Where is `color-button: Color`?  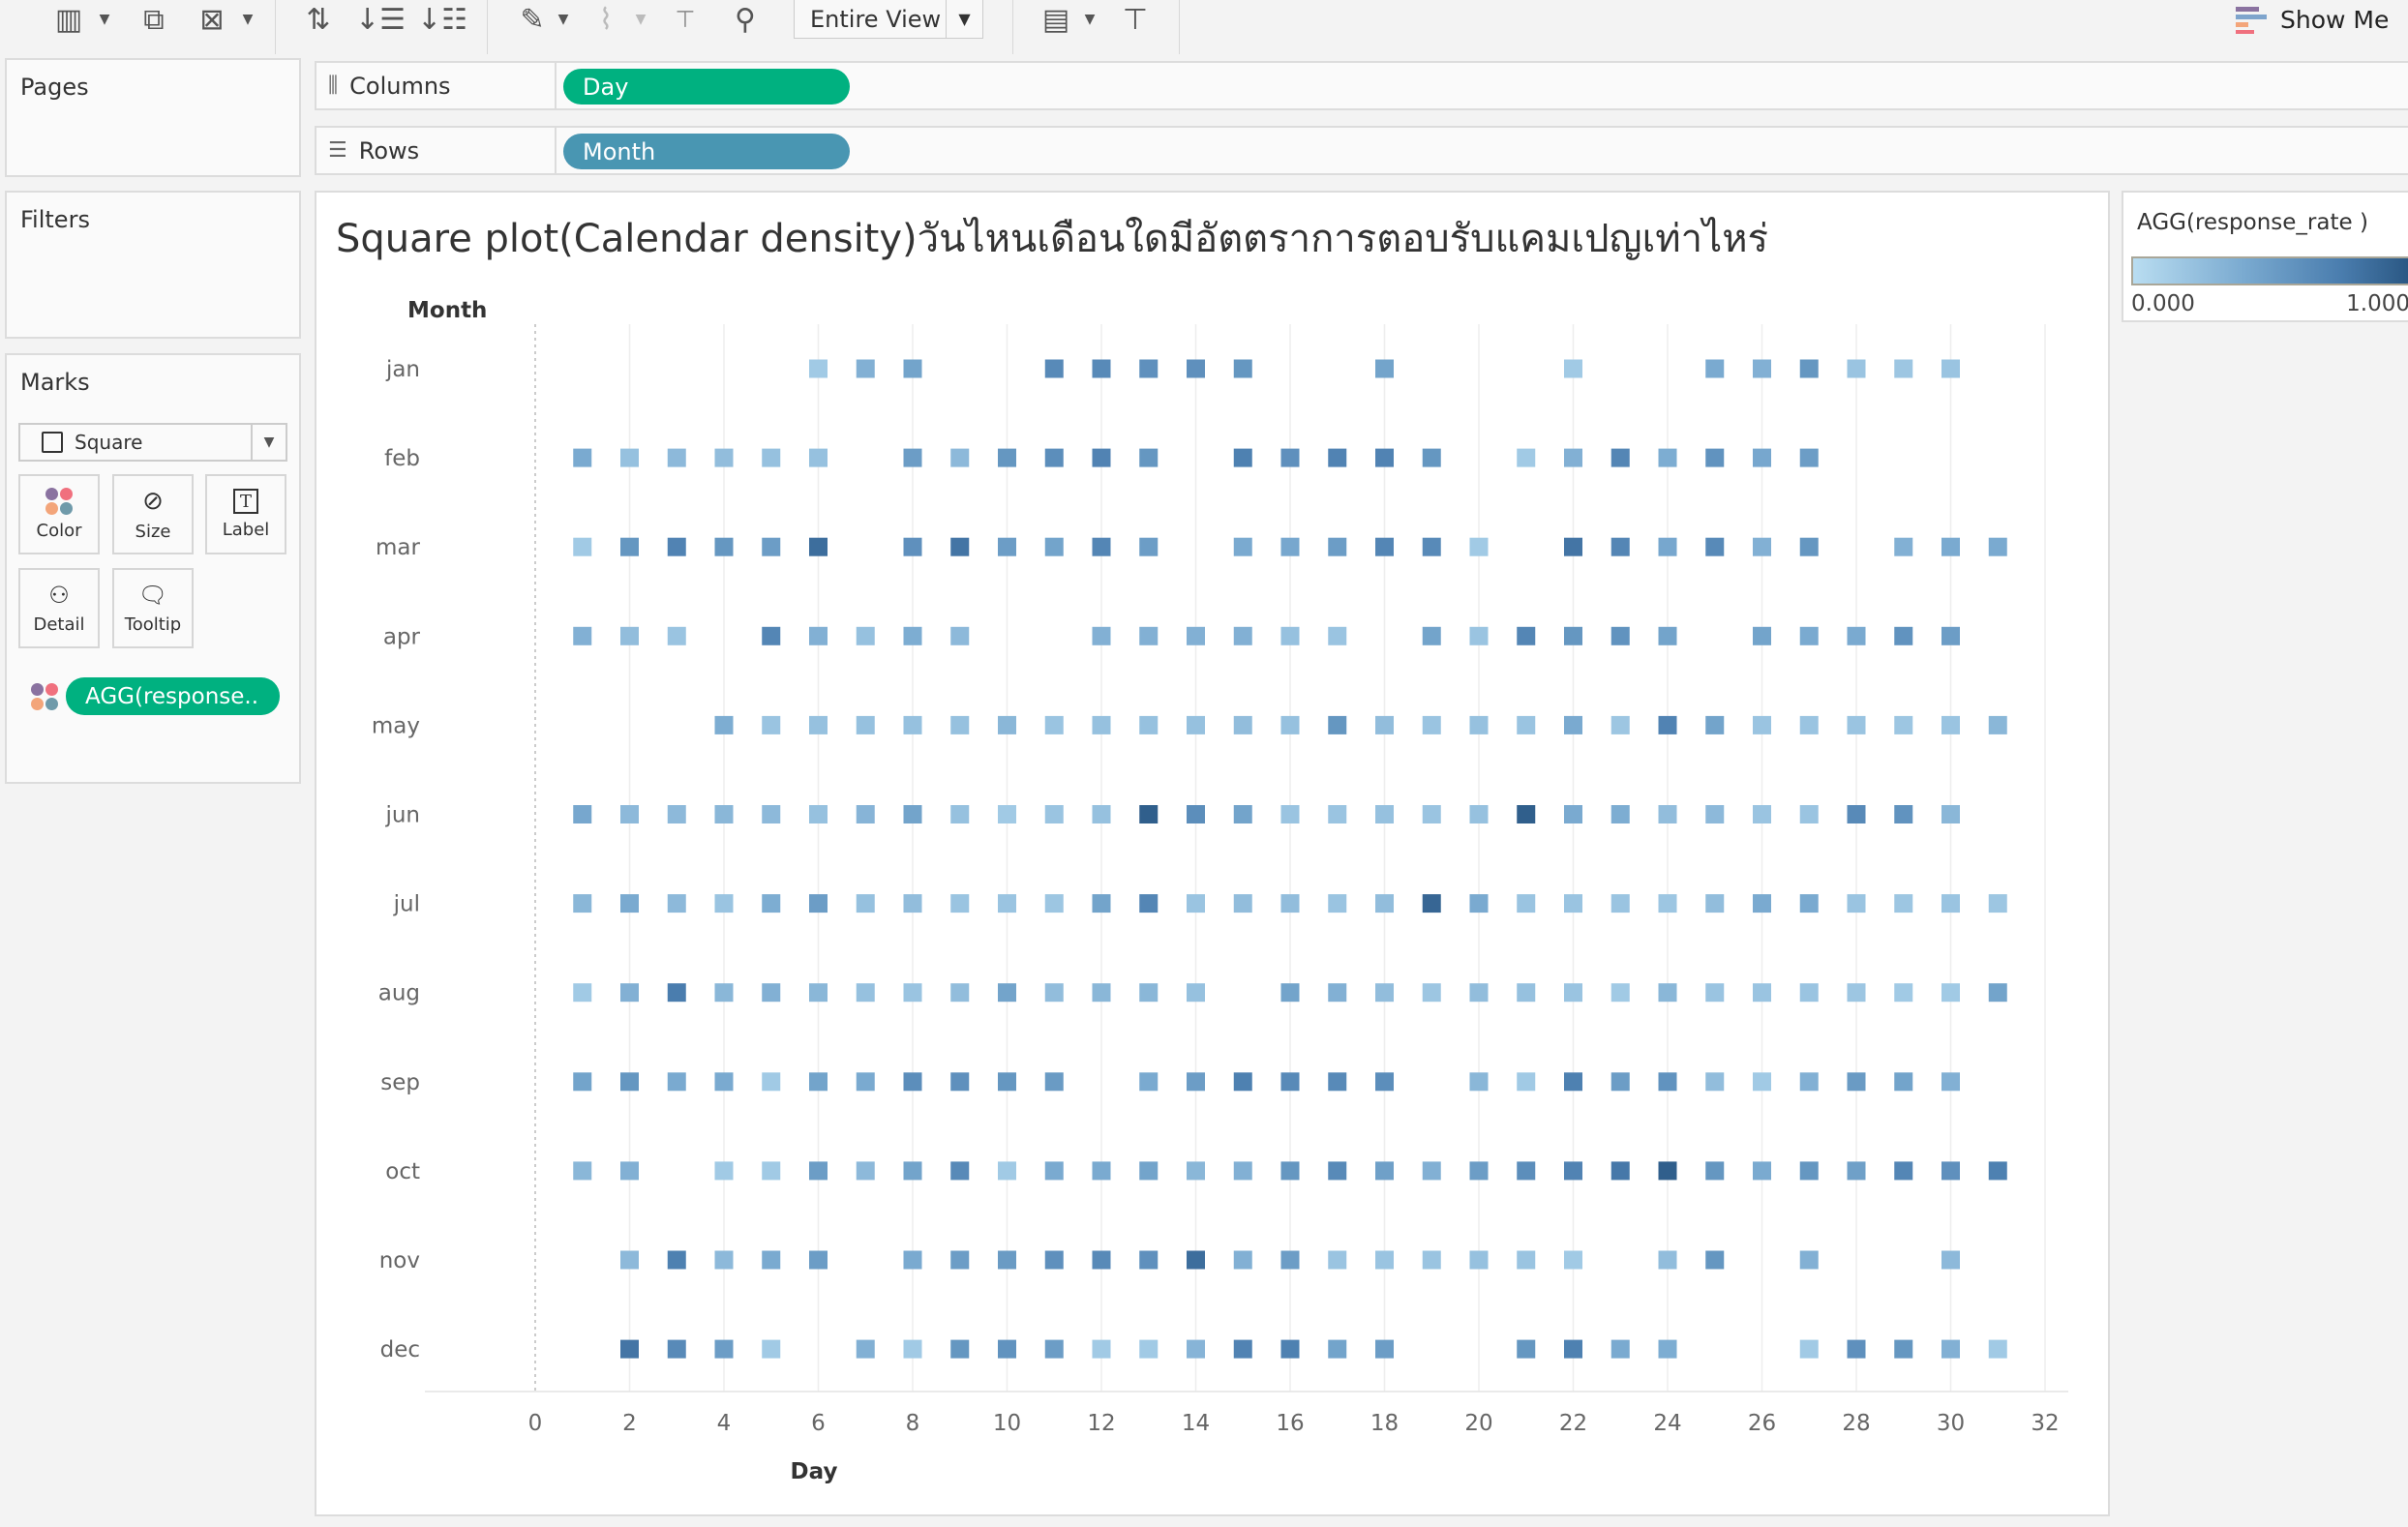
color-button: Color is located at coordinates (59, 514).